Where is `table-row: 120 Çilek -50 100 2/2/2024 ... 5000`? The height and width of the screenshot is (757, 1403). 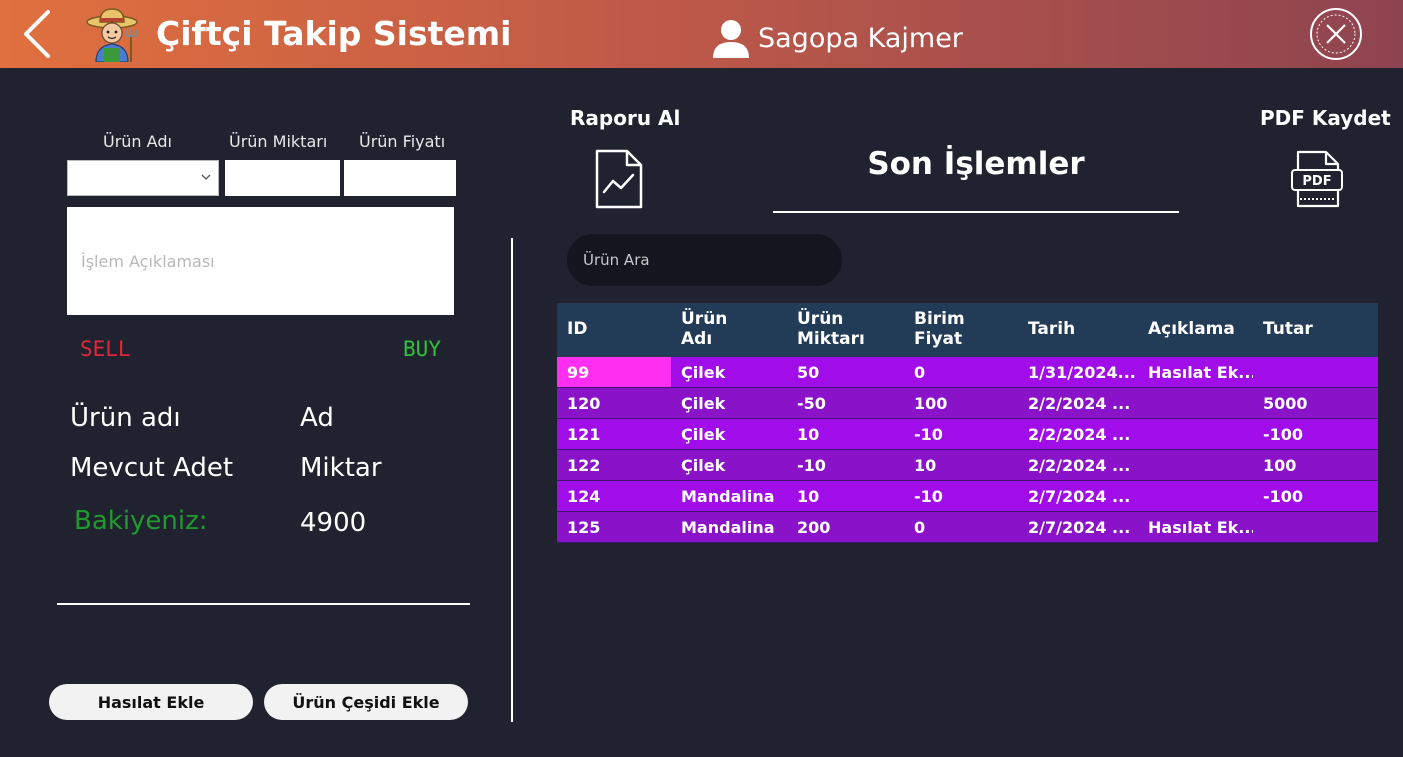
table-row: 120 Çilek -50 100 2/2/2024 ... 5000 is located at coordinates (967, 403).